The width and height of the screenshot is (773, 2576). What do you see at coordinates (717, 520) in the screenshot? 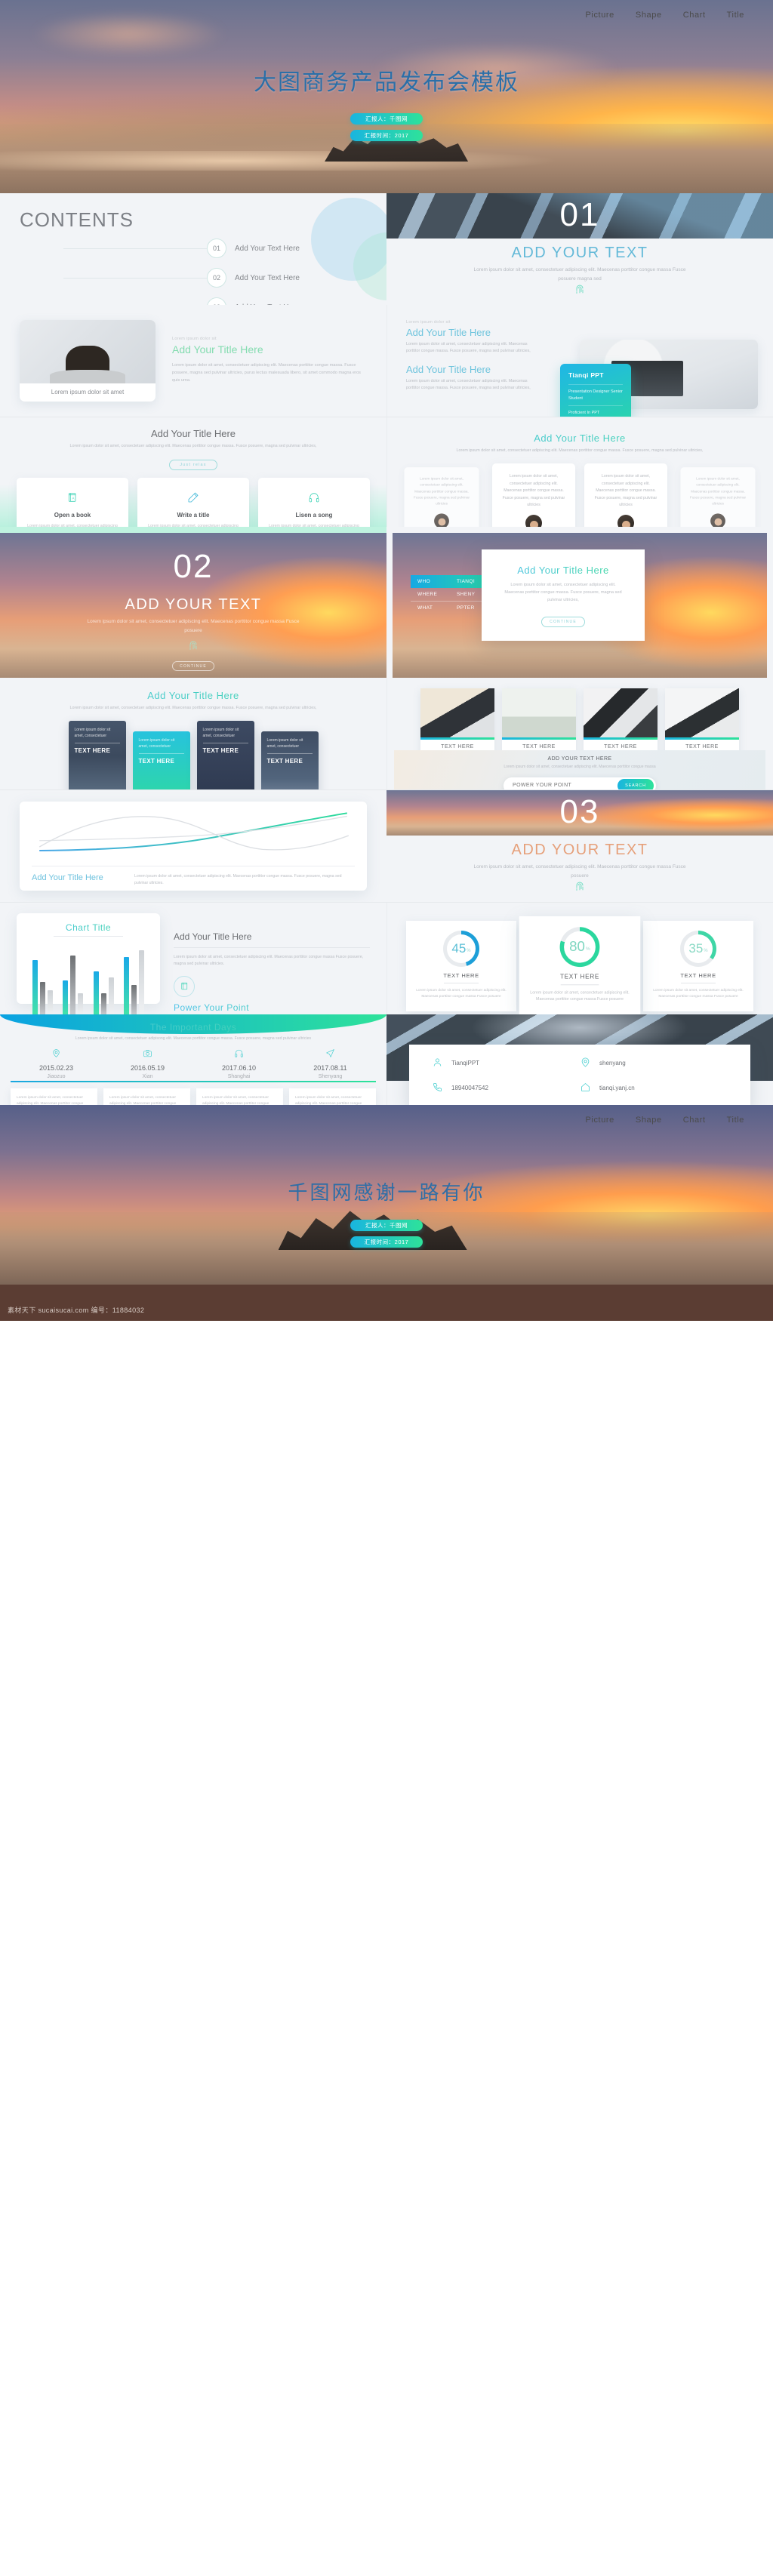
I see `avatar` at bounding box center [717, 520].